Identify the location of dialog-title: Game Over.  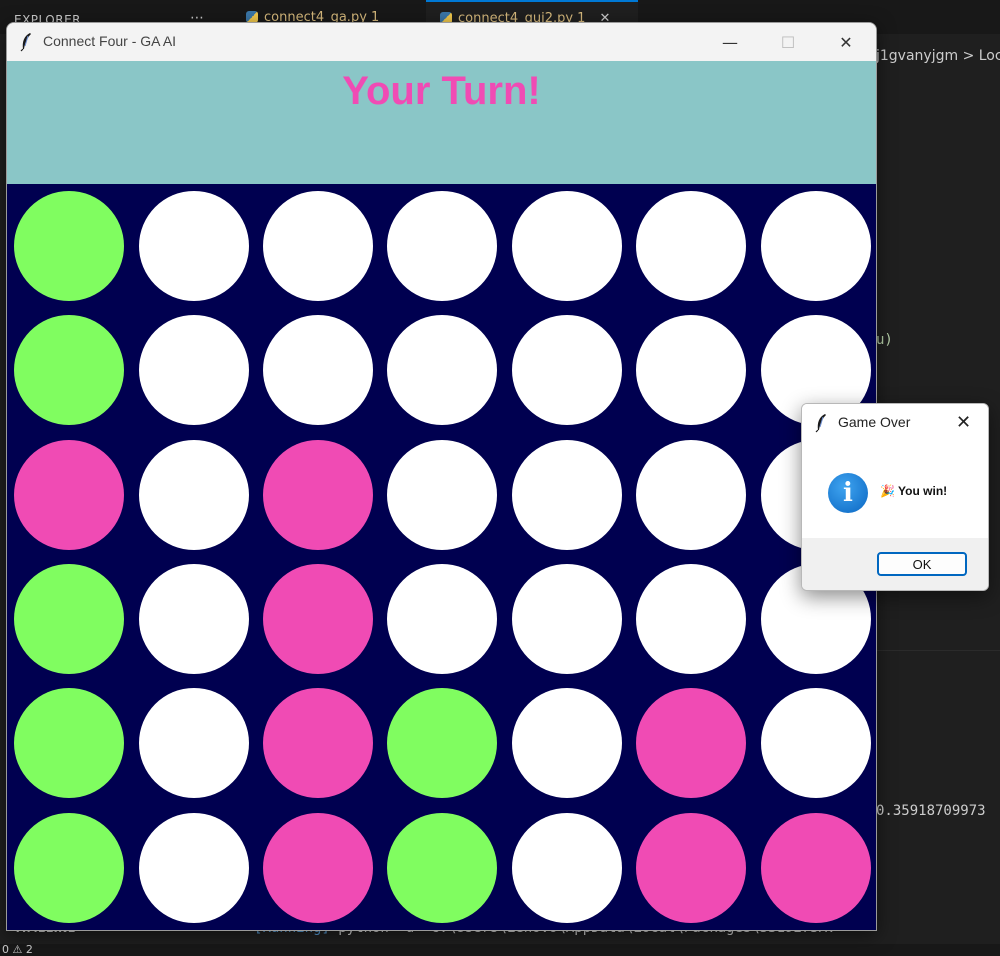
(874, 422).